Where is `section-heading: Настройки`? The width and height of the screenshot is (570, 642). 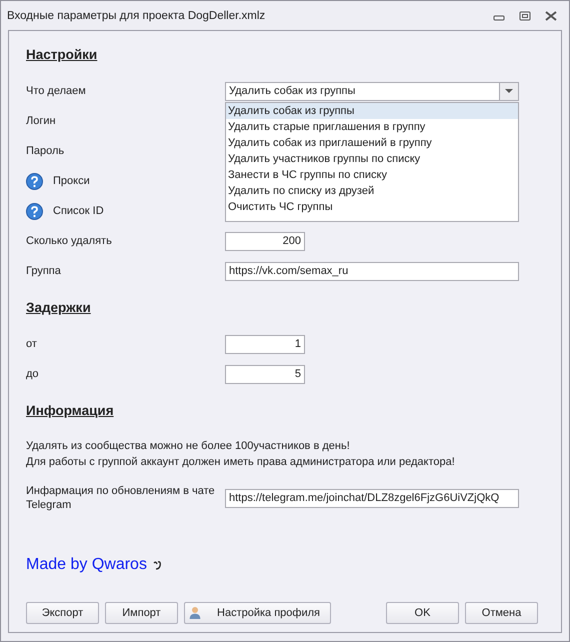
section-heading: Настройки is located at coordinates (62, 54).